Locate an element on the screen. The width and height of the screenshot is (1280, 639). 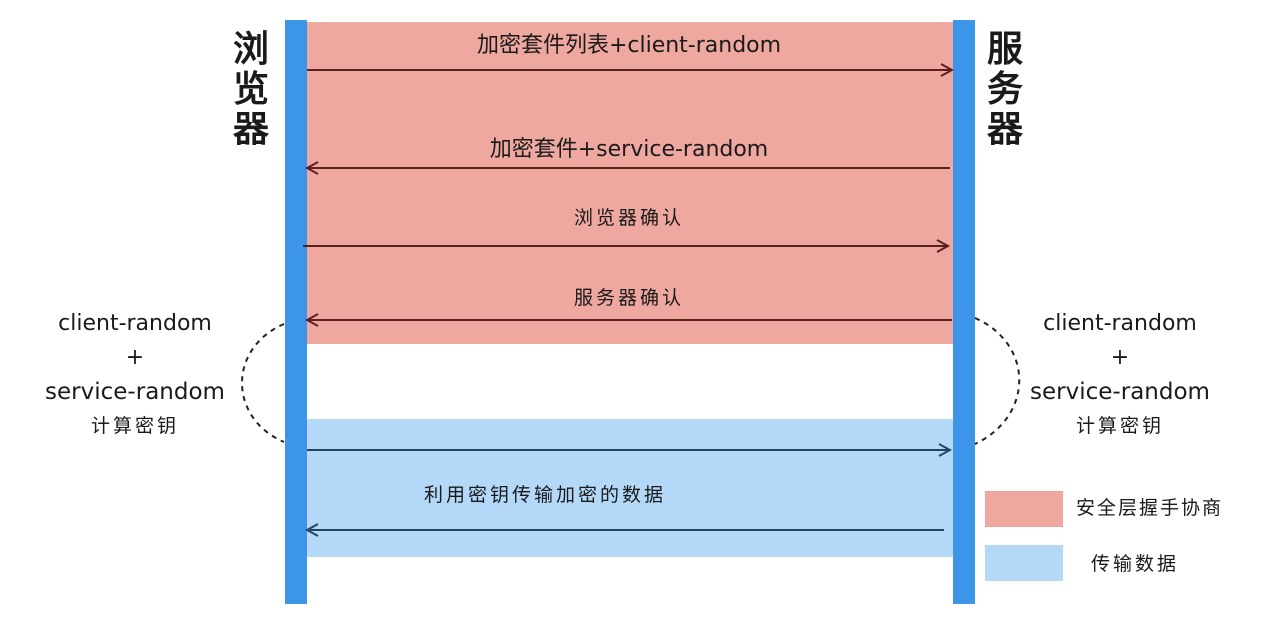
message-browser-confirm: 浏览器确认 is located at coordinates (628, 218).